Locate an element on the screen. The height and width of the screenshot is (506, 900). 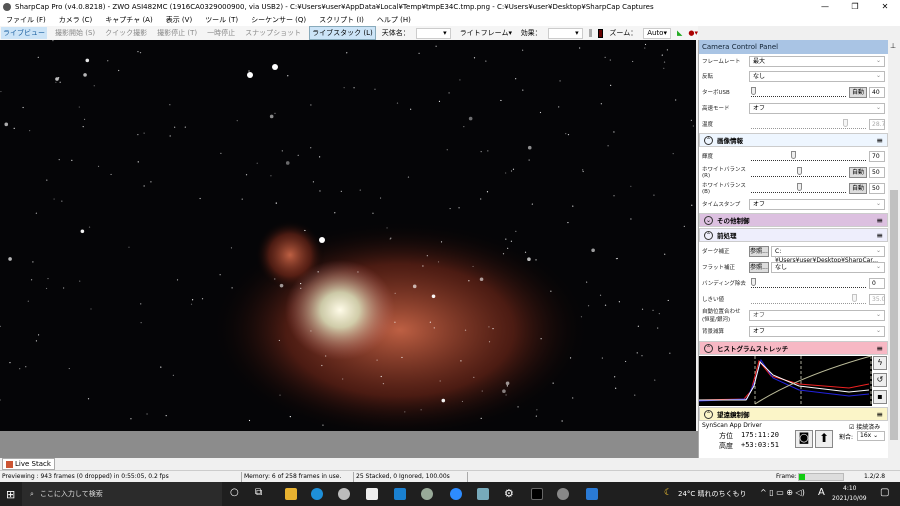
start-capture-button: 撮影開始 (S) is located at coordinates (75, 33).